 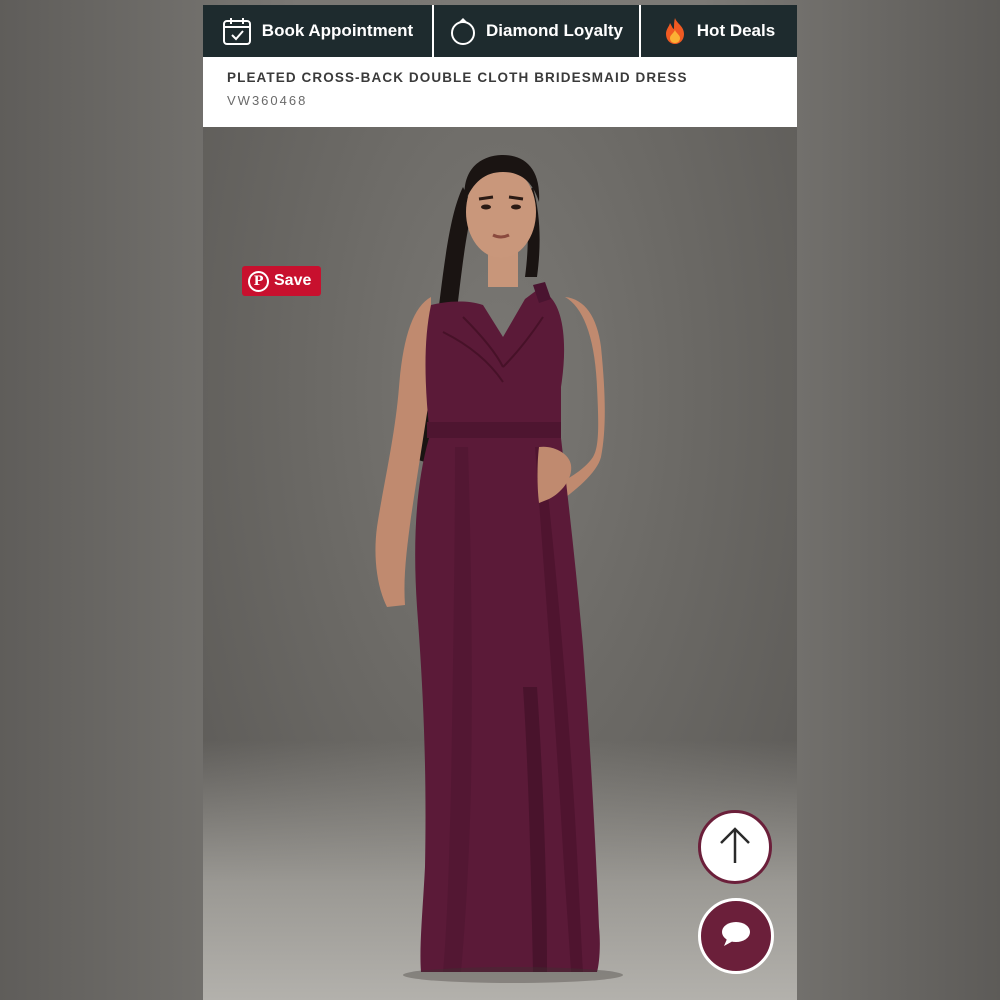 I want to click on product-sku: VW360468, so click(x=267, y=100).